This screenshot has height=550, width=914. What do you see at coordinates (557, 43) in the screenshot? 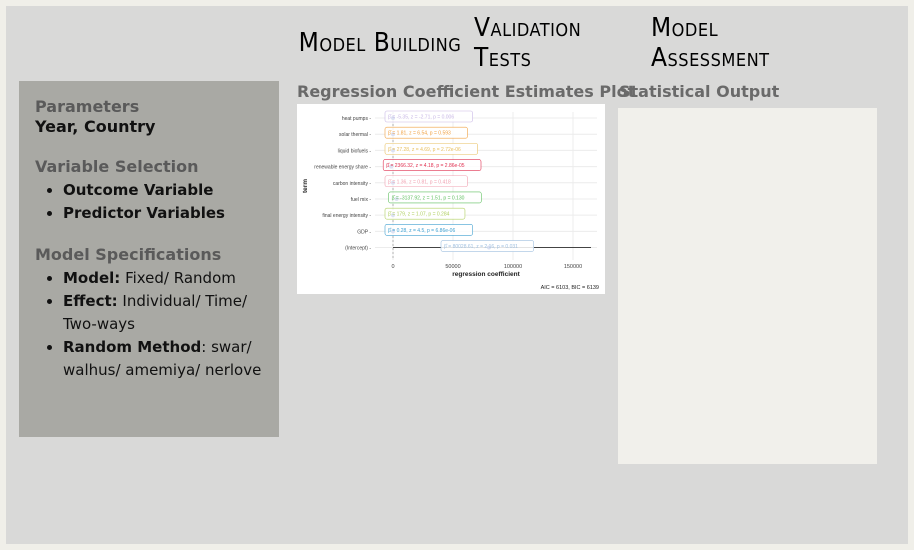
I see `tab-validation-tests: Validation Tests` at bounding box center [557, 43].